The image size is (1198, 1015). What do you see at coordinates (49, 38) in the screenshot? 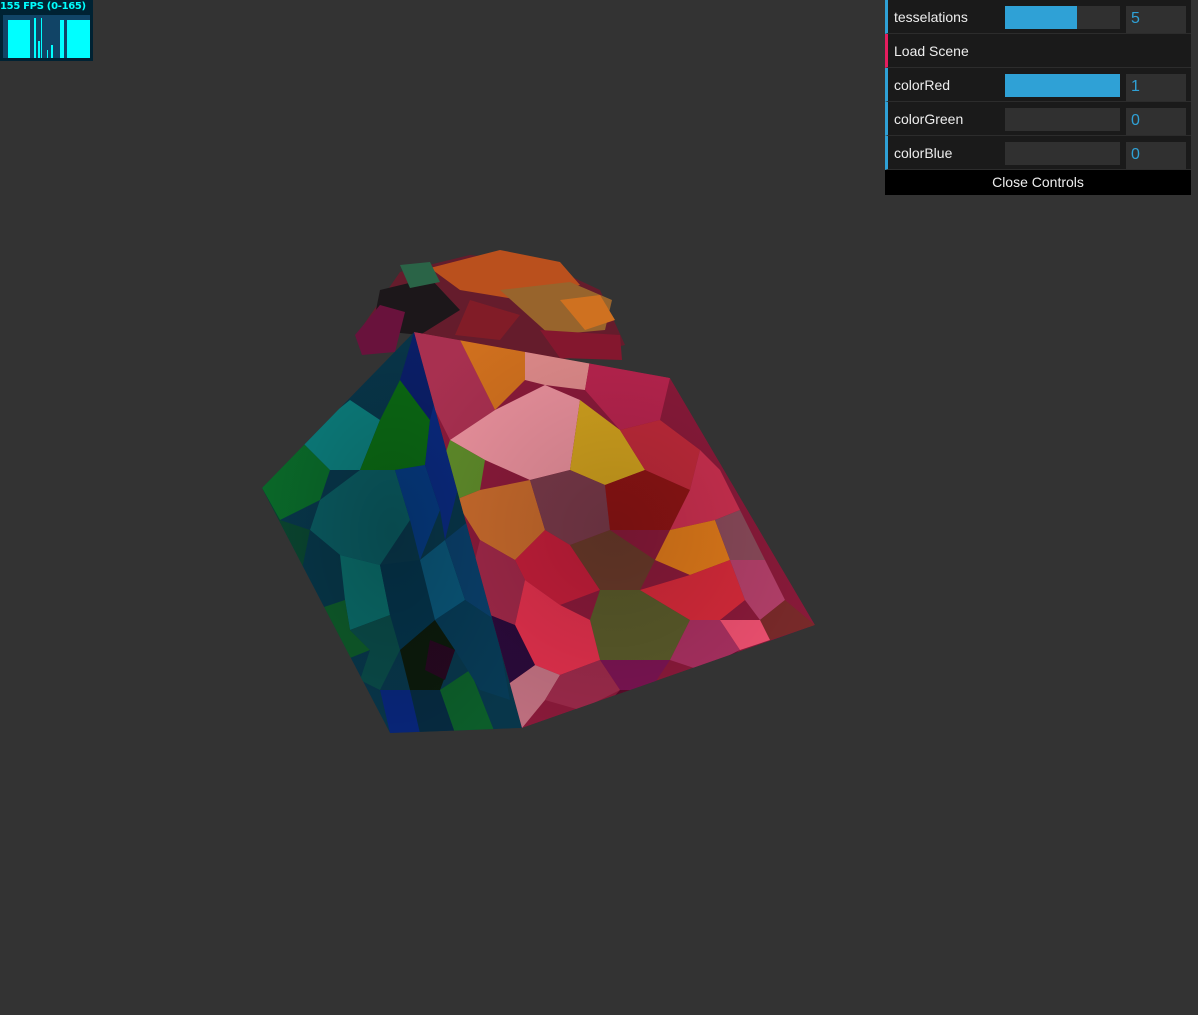
I see `fps-bars` at bounding box center [49, 38].